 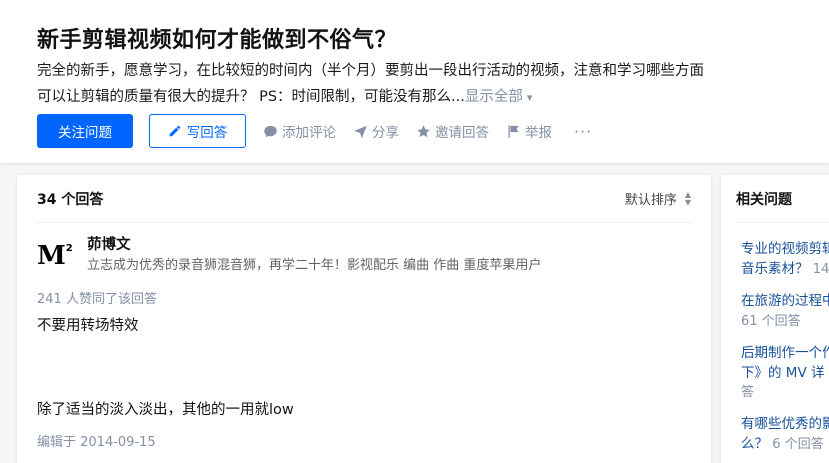 I want to click on related-question-line: 下》的 MV 详, so click(x=785, y=373).